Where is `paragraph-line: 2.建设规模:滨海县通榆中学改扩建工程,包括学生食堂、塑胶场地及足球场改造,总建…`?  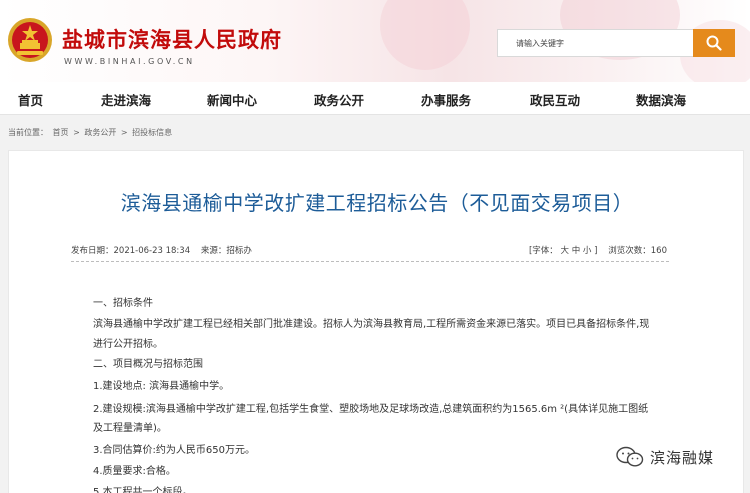
paragraph-line: 2.建设规模:滨海县通榆中学改扩建工程,包括学生食堂、塑胶场地及足球场改造,总建… is located at coordinates (371, 409).